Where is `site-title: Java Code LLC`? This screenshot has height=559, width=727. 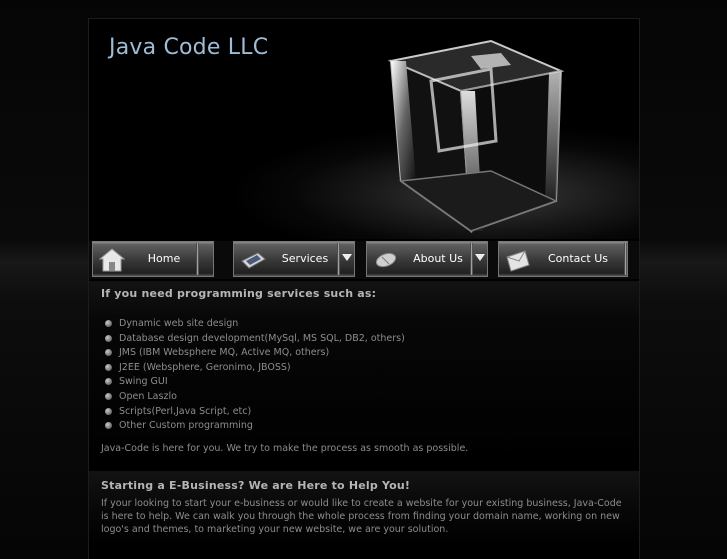
site-title: Java Code LLC is located at coordinates (188, 47).